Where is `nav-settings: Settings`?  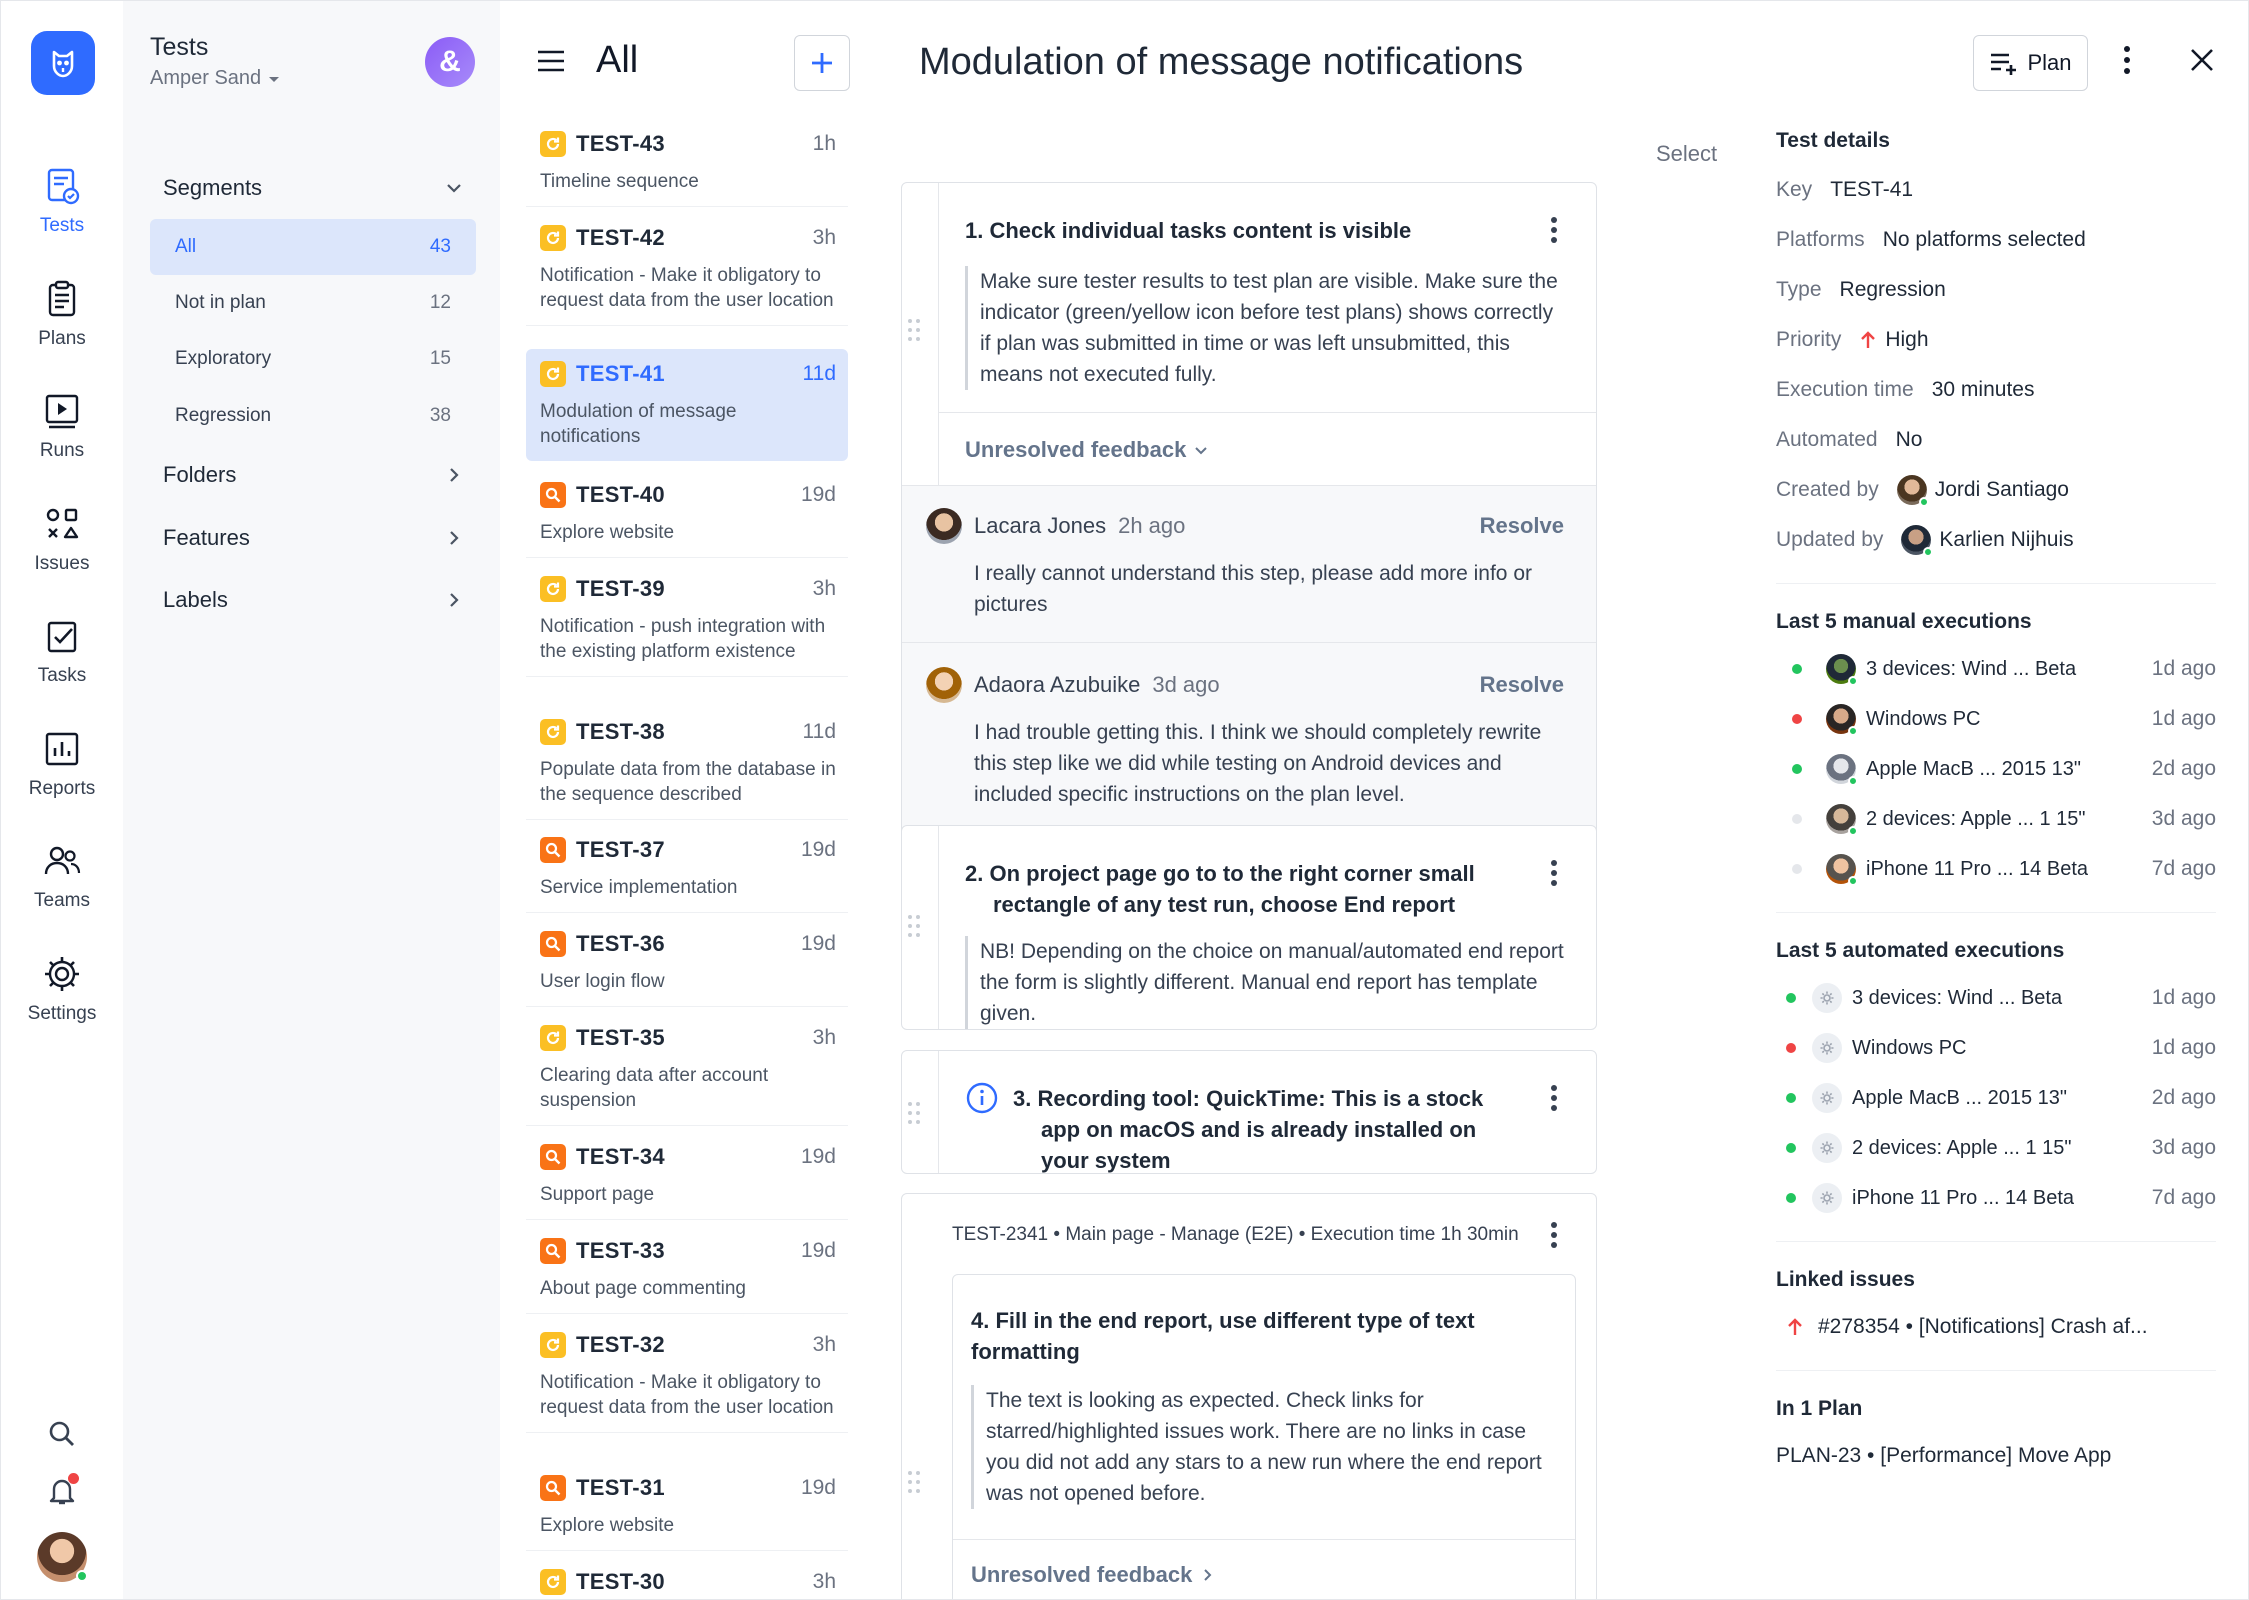
nav-settings: Settings is located at coordinates (62, 989).